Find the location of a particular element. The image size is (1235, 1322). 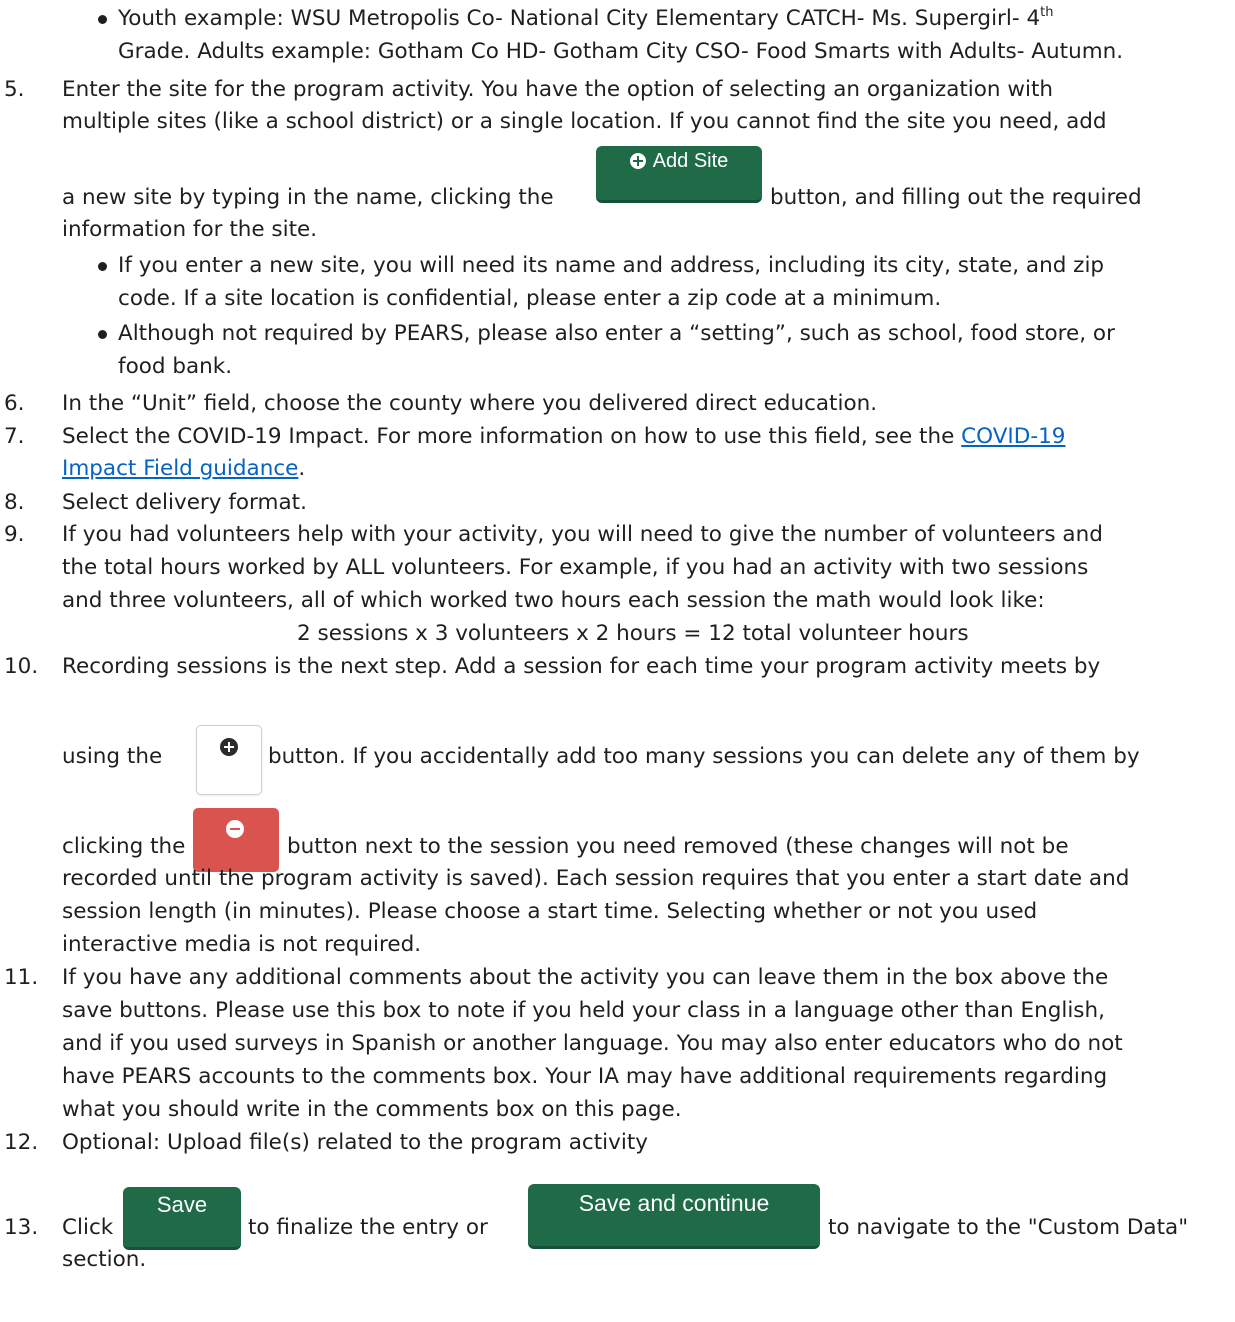

add-session-button is located at coordinates (229, 760).